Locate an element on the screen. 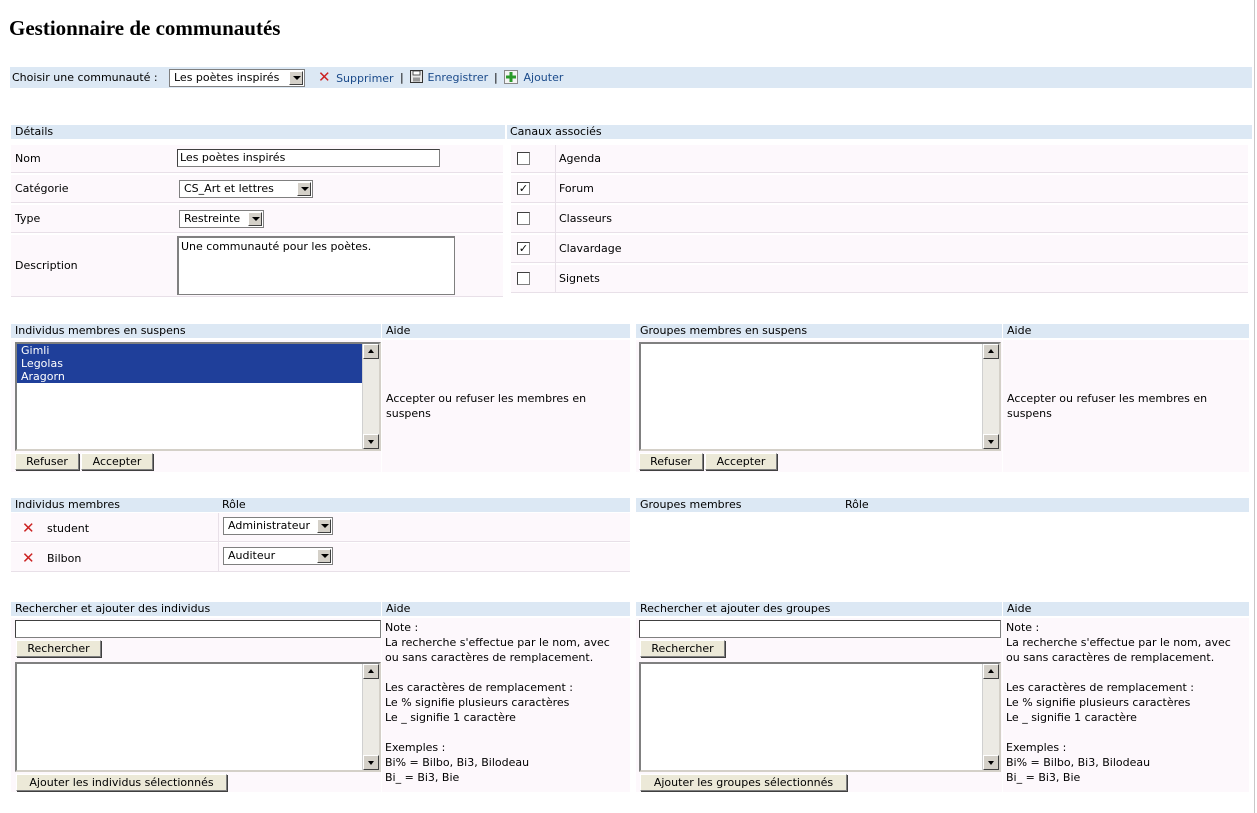 Image resolution: width=1257 pixels, height=813 pixels. list-item: Aragorn is located at coordinates (190, 376).